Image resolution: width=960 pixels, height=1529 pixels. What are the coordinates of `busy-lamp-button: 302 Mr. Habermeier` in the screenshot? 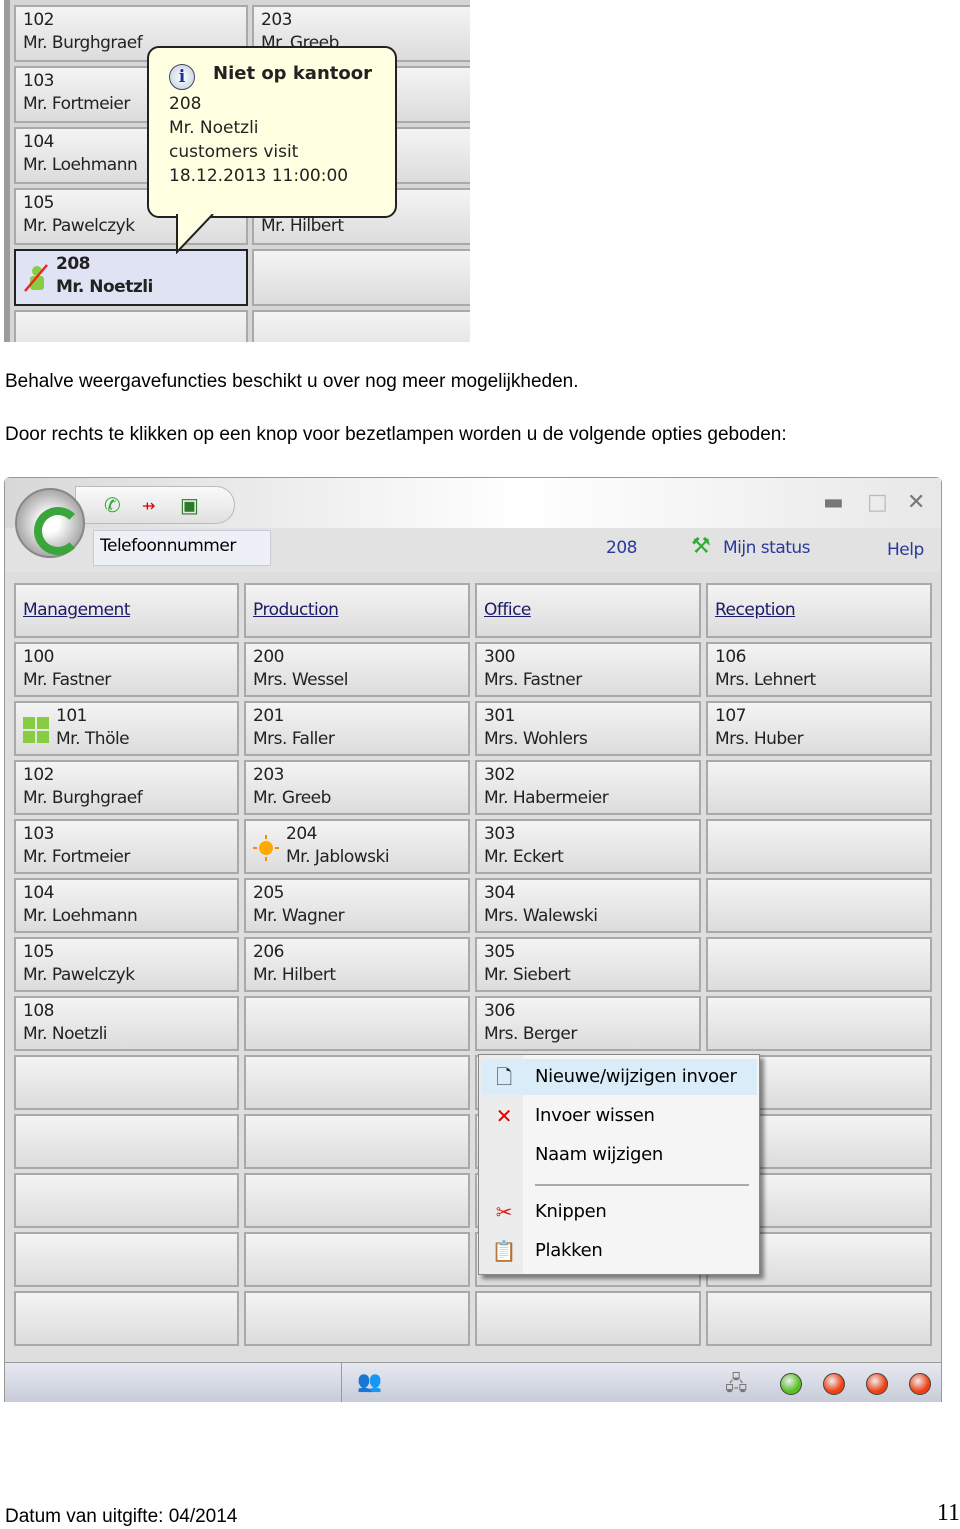 It's located at (588, 787).